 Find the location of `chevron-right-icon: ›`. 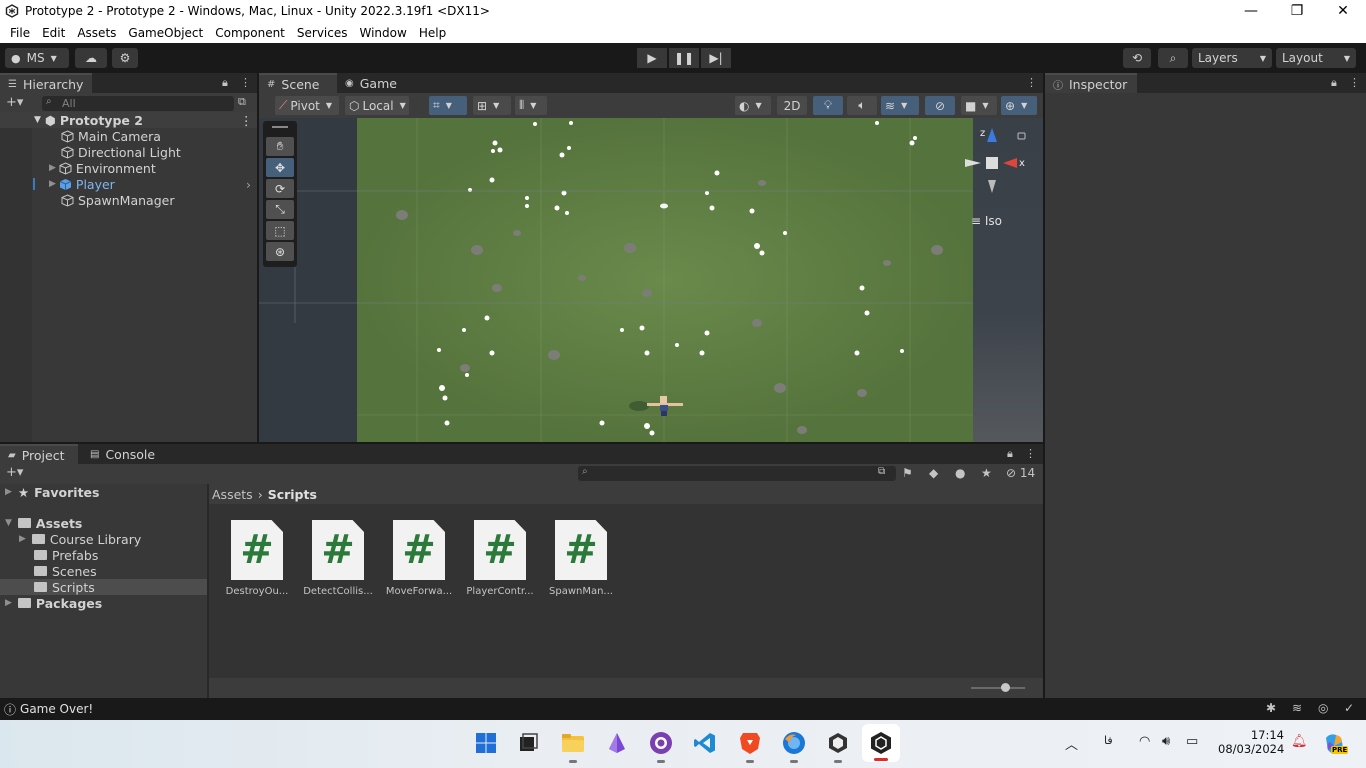

chevron-right-icon: › is located at coordinates (248, 184).